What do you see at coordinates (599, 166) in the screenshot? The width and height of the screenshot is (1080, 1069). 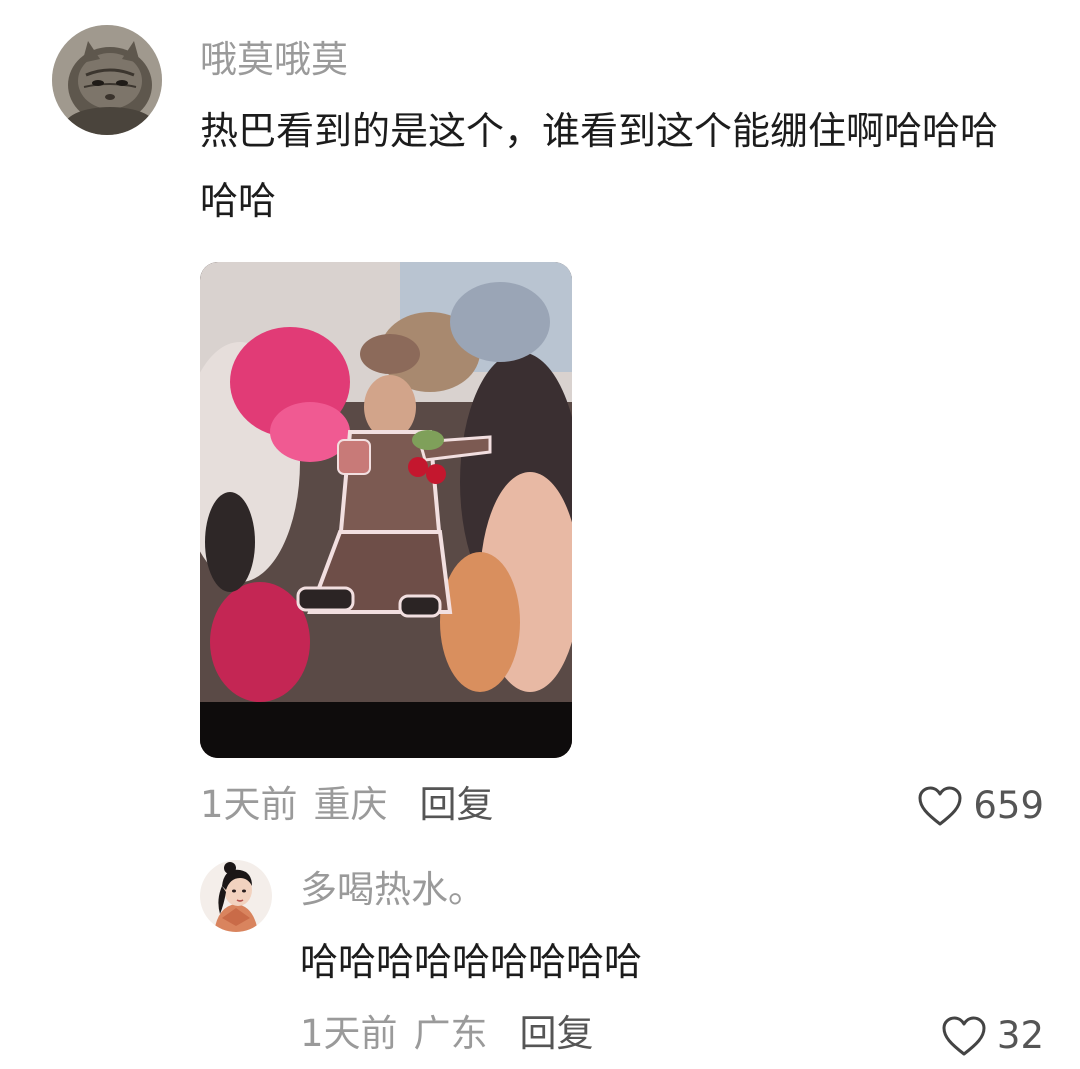 I see `comment-text: 热巴看到的是这个，谁看到这个能绷住啊哈哈哈 哈哈` at bounding box center [599, 166].